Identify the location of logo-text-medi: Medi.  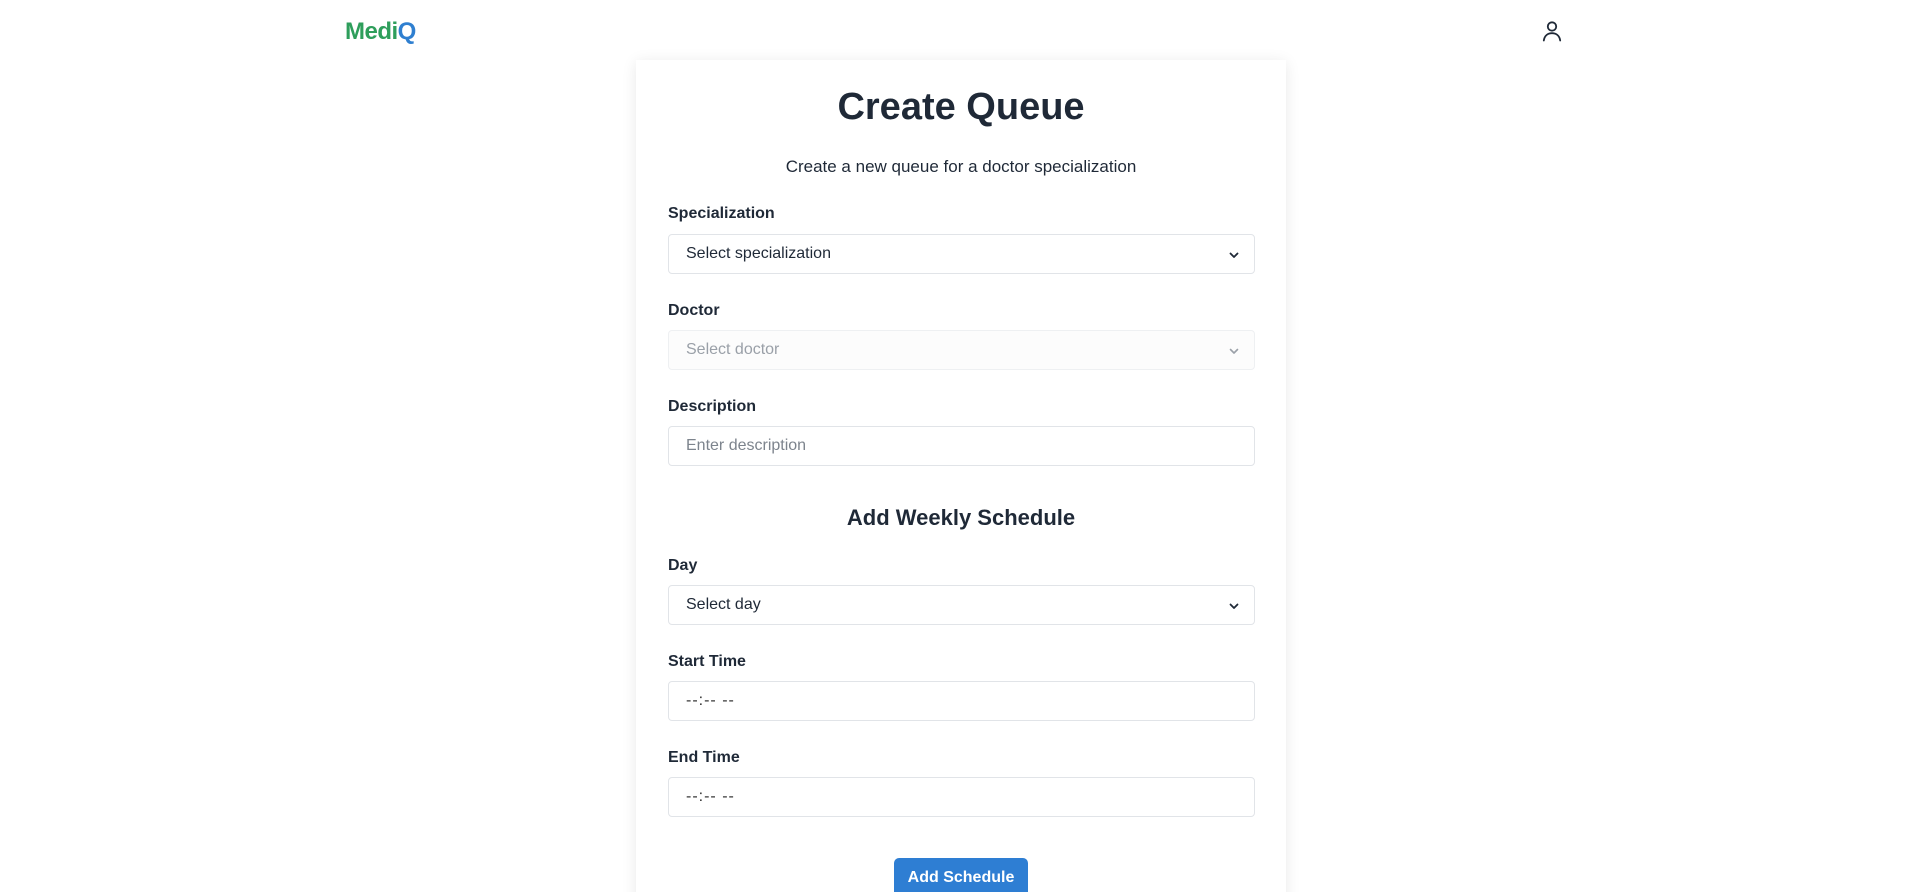
(371, 31).